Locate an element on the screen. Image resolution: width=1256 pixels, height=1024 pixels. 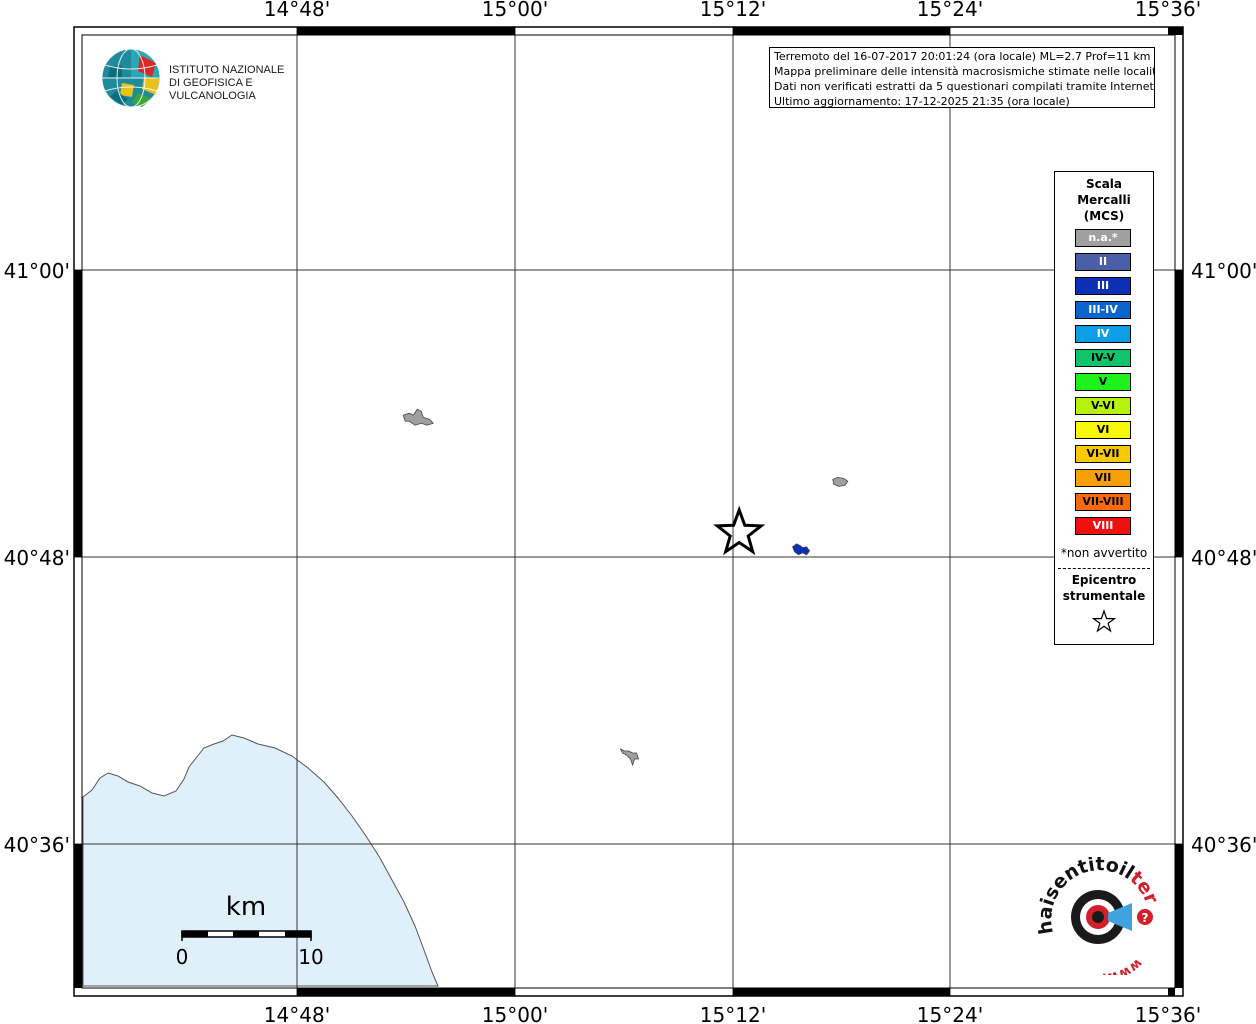
lon-labels-bottom: 14°48' 15°00' 15°12' 15°24' 15°36' is located at coordinates (732, 1013).